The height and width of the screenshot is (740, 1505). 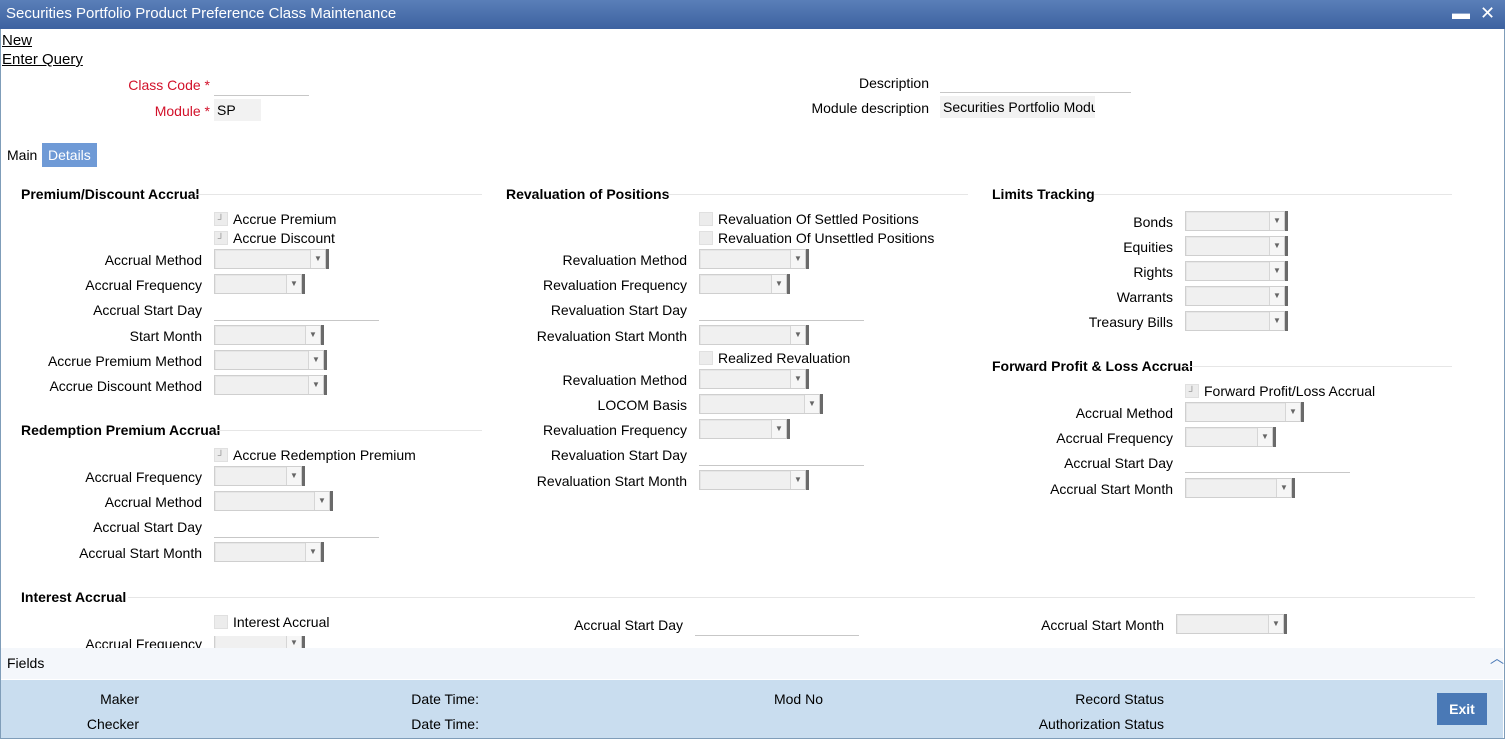 I want to click on redemption-accrual-frequency-select: ▼, so click(x=259, y=476).